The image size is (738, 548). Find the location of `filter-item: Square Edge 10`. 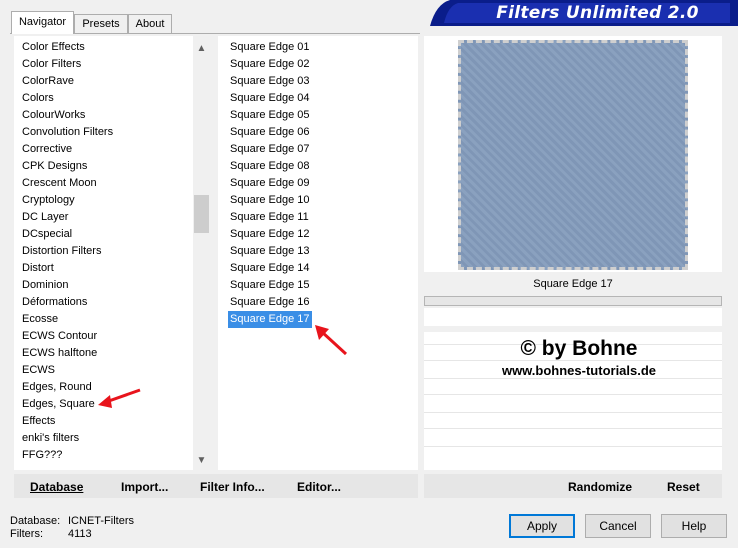

filter-item: Square Edge 10 is located at coordinates (270, 200).